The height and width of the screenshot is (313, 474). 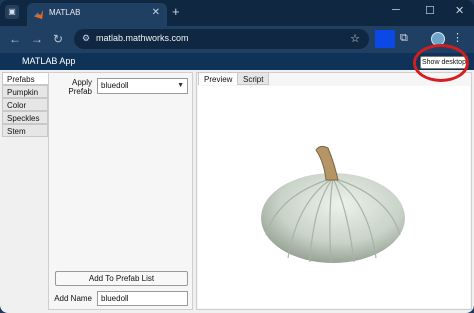 I want to click on tab-stem: Stem, so click(x=25, y=130).